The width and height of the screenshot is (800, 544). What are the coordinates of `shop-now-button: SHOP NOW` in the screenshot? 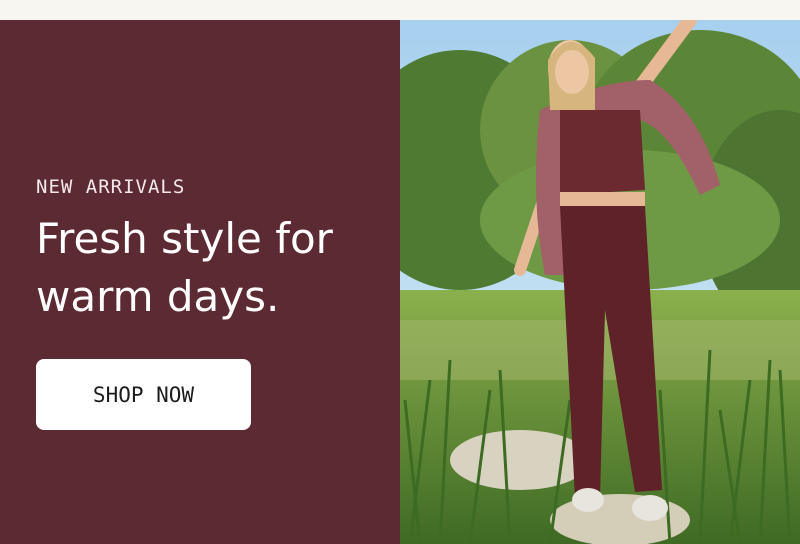 It's located at (143, 394).